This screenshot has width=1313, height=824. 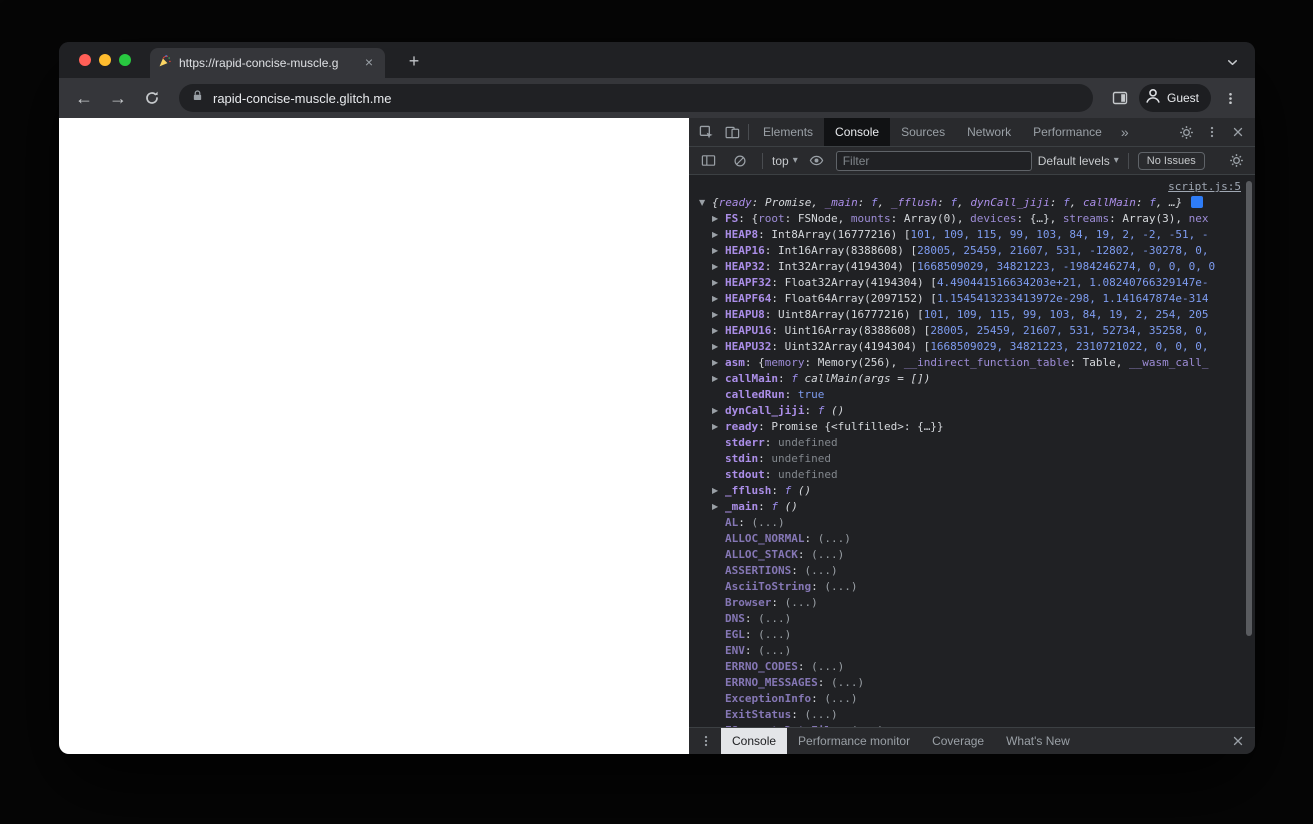 What do you see at coordinates (1174, 98) in the screenshot?
I see `profile-chip: Guest` at bounding box center [1174, 98].